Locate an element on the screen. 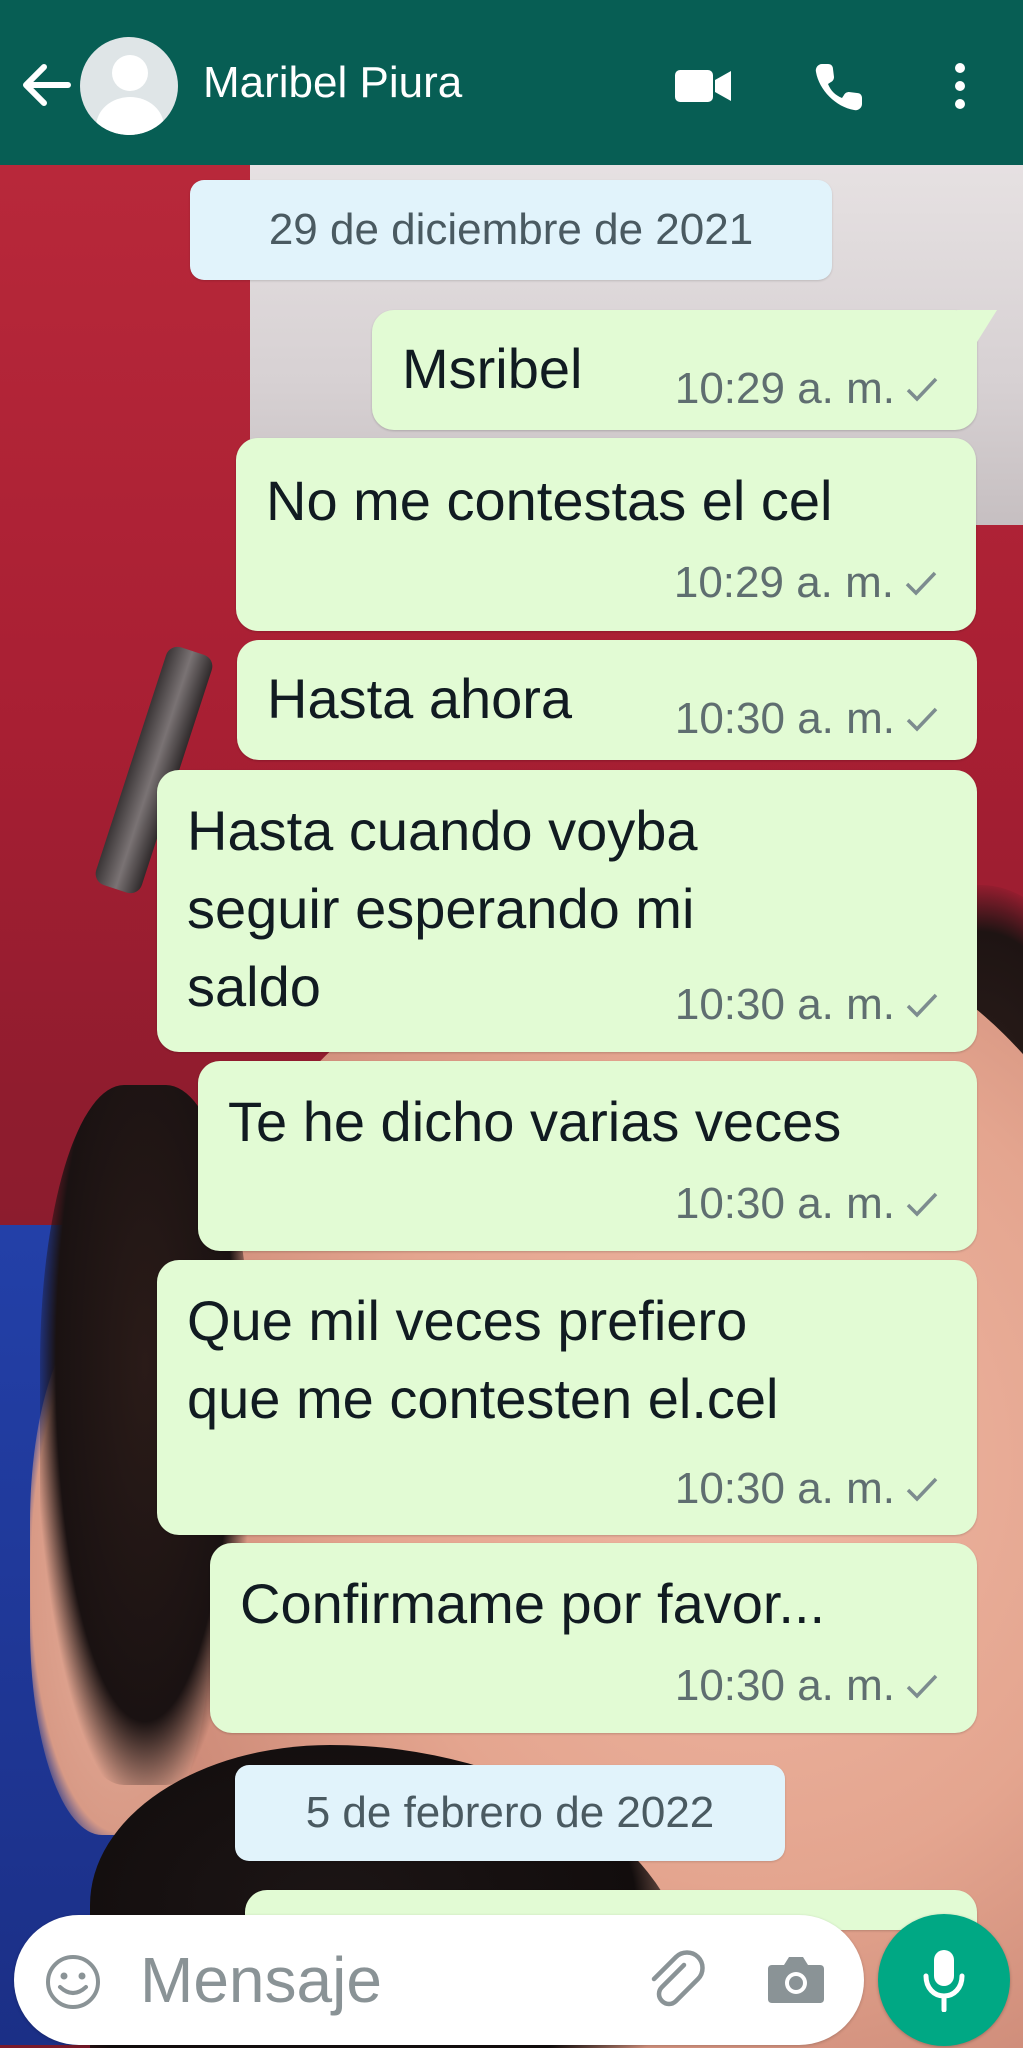 The height and width of the screenshot is (2048, 1023). message-bubble: Confirmame por favor... 10:30 a. m. is located at coordinates (593, 1638).